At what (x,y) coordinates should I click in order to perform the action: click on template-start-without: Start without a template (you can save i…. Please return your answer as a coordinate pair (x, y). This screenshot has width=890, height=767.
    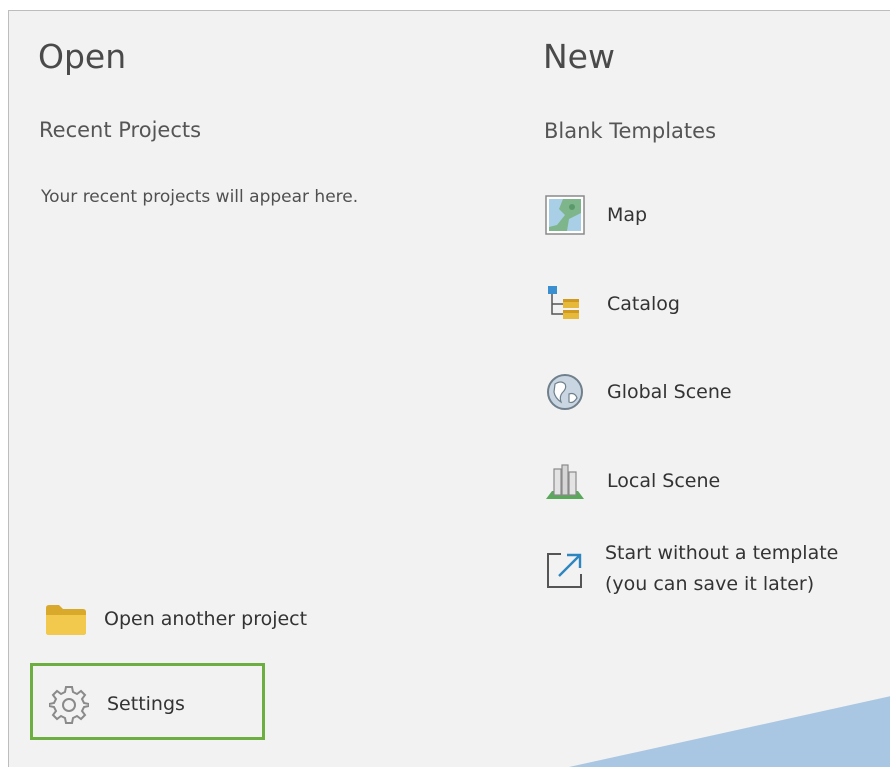
    Looking at the image, I should click on (705, 569).